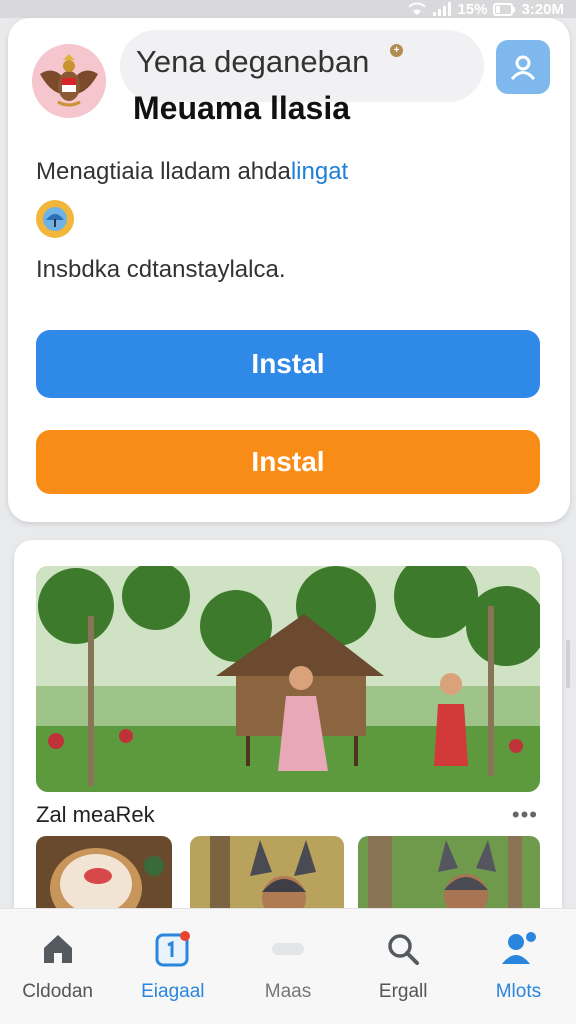 The image size is (576, 1024). Describe the element at coordinates (396, 50) in the screenshot. I see `badge-plus-icon: +` at that location.